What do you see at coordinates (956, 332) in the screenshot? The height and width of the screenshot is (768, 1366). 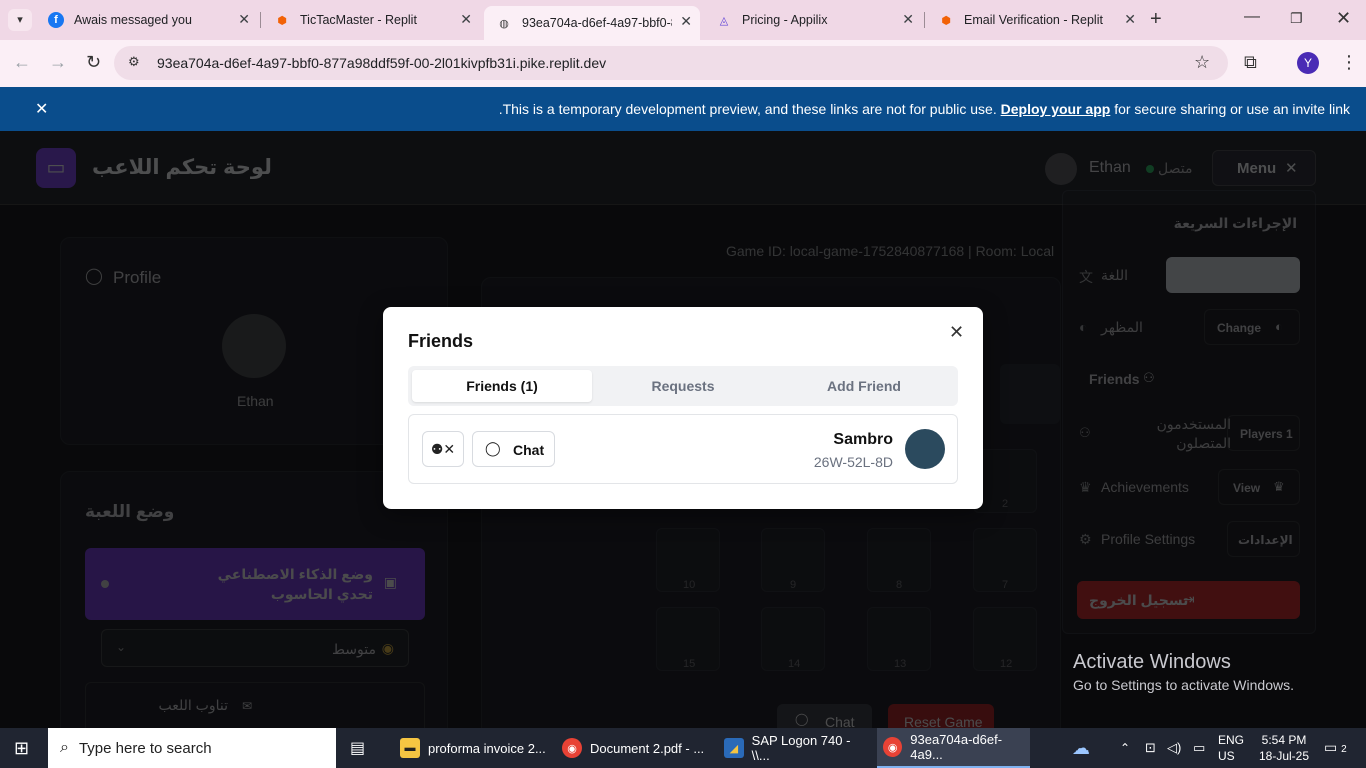 I see `close-dialog-icon: ✕` at bounding box center [956, 332].